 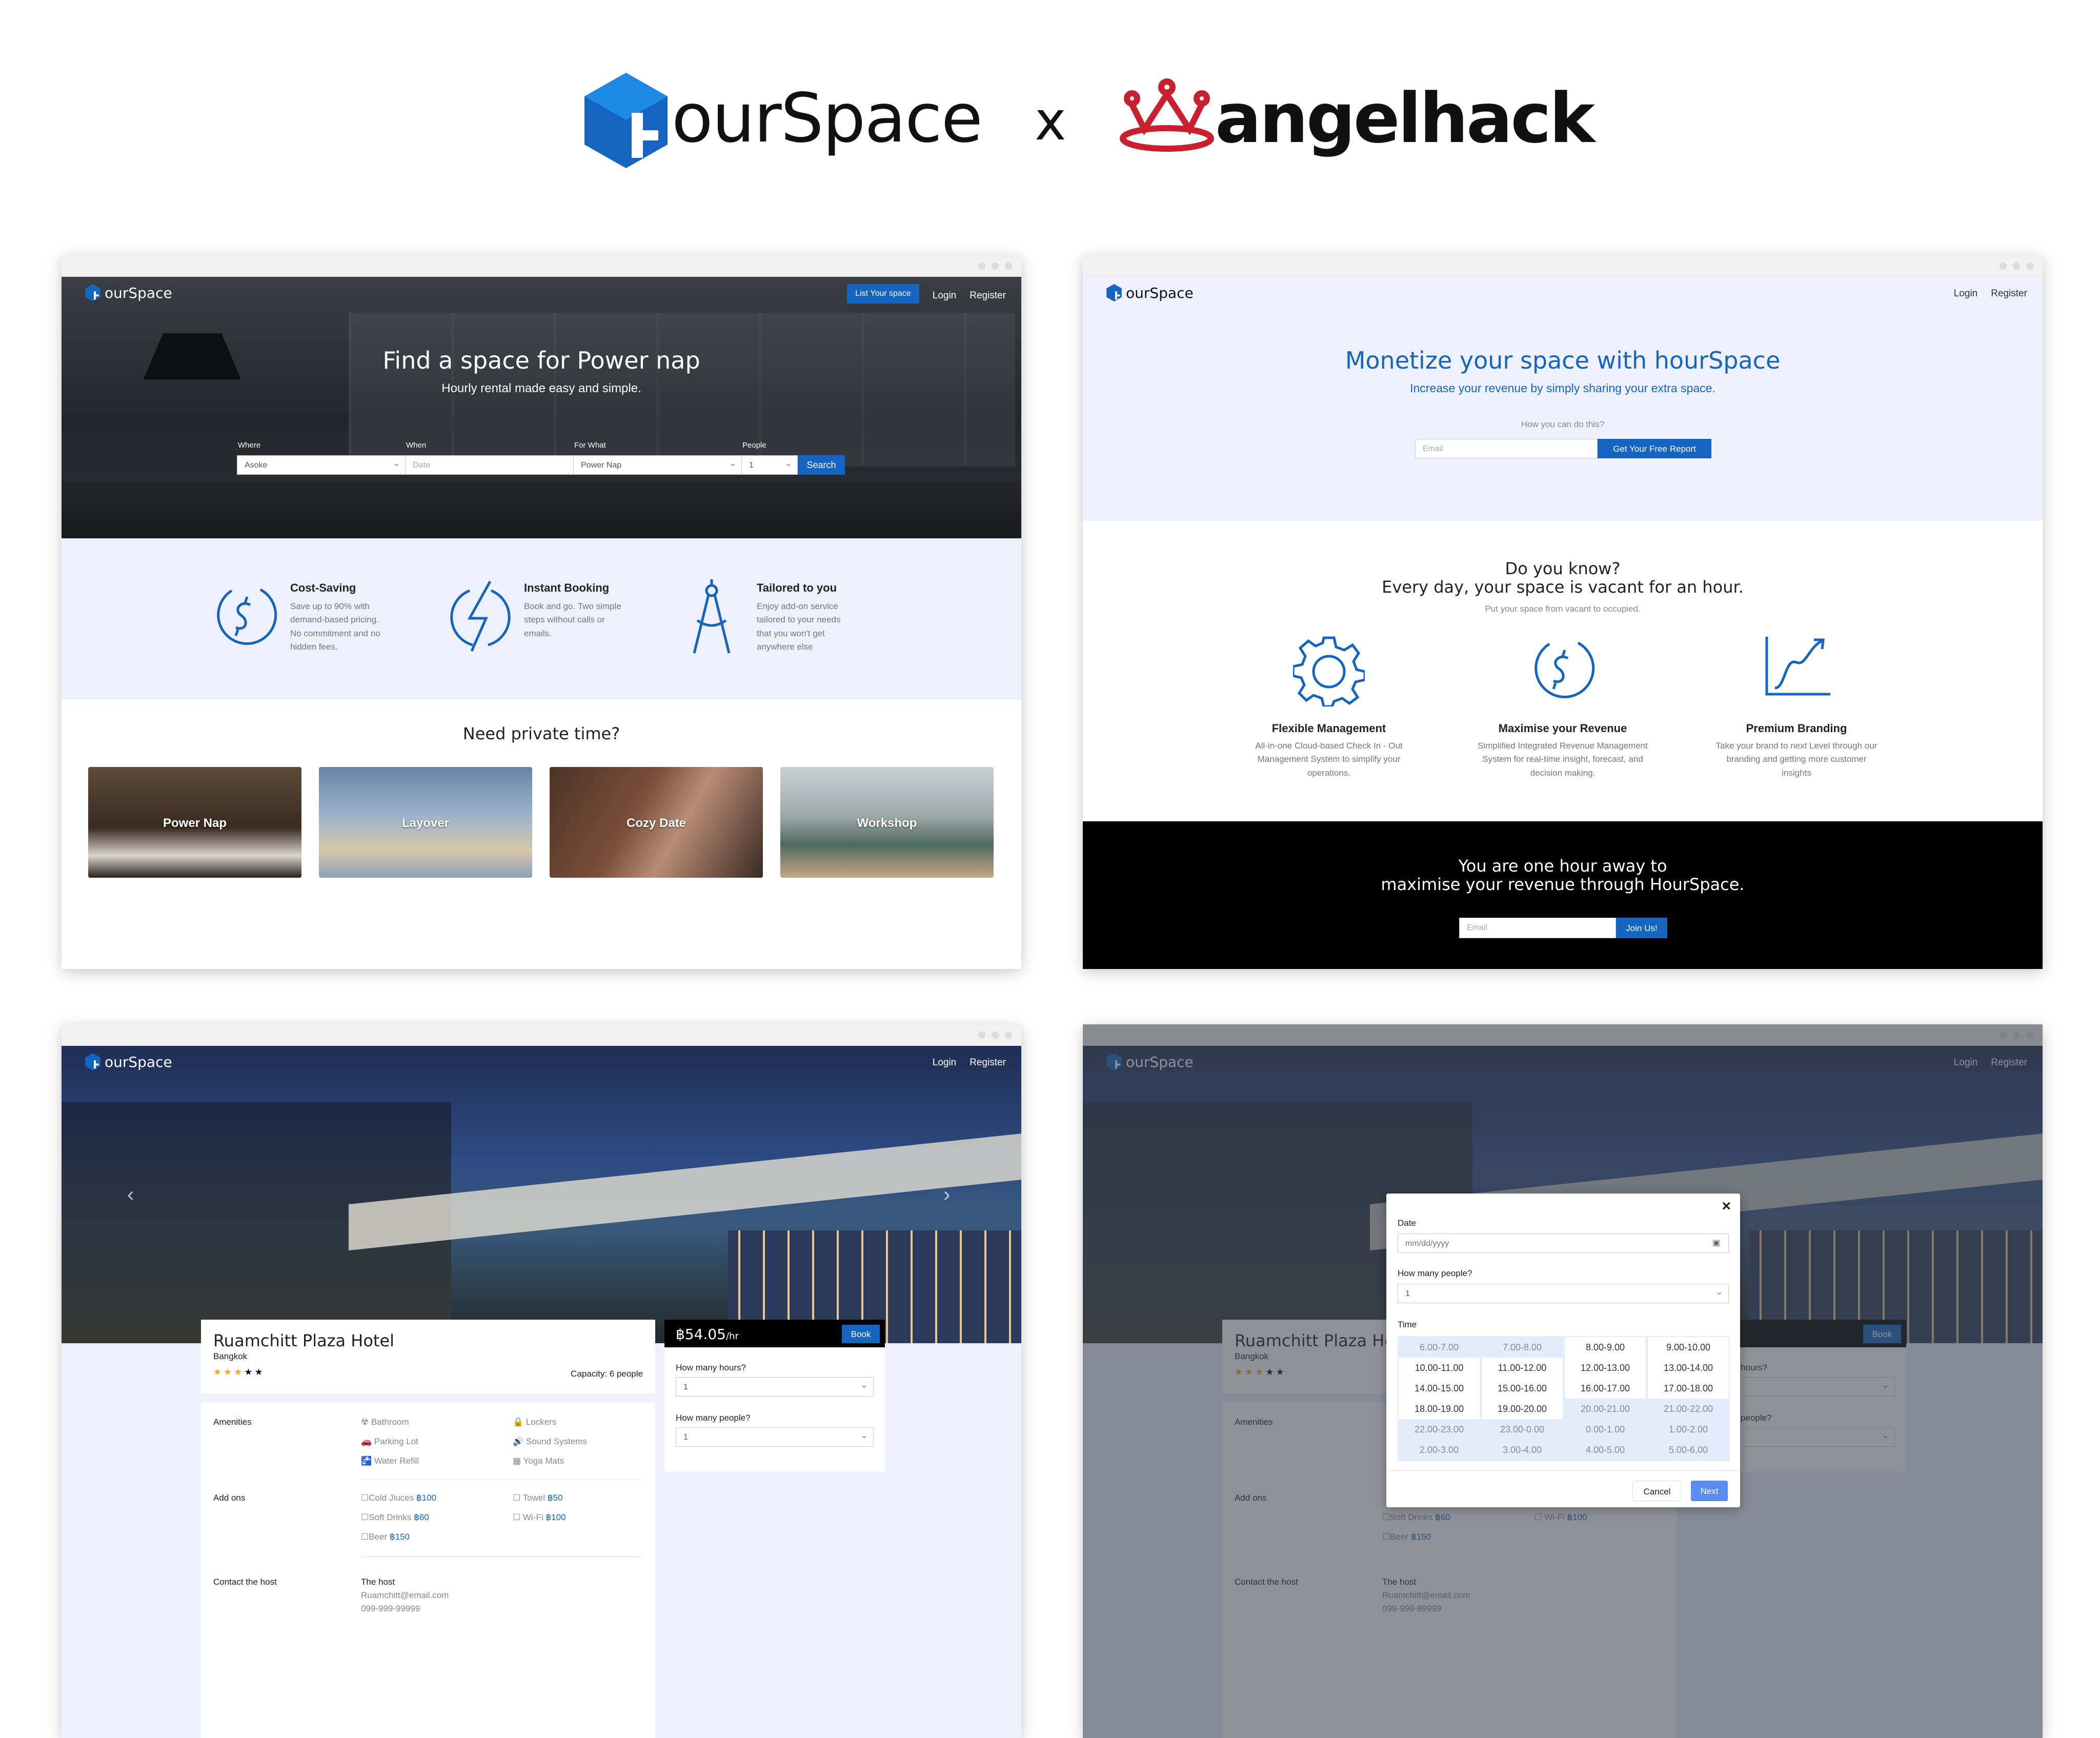 I want to click on category-card-power-nap: Power Nap, so click(x=194, y=822).